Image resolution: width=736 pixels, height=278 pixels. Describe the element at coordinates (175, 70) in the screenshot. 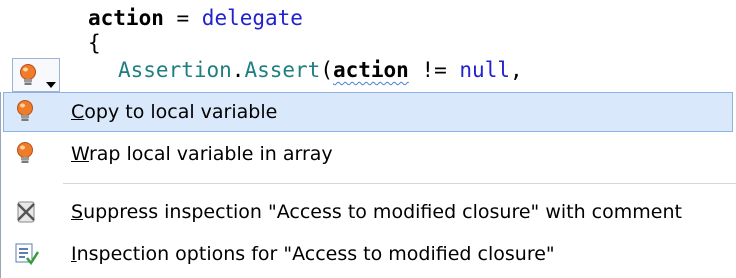

I see `code-class-name: Assertion` at that location.